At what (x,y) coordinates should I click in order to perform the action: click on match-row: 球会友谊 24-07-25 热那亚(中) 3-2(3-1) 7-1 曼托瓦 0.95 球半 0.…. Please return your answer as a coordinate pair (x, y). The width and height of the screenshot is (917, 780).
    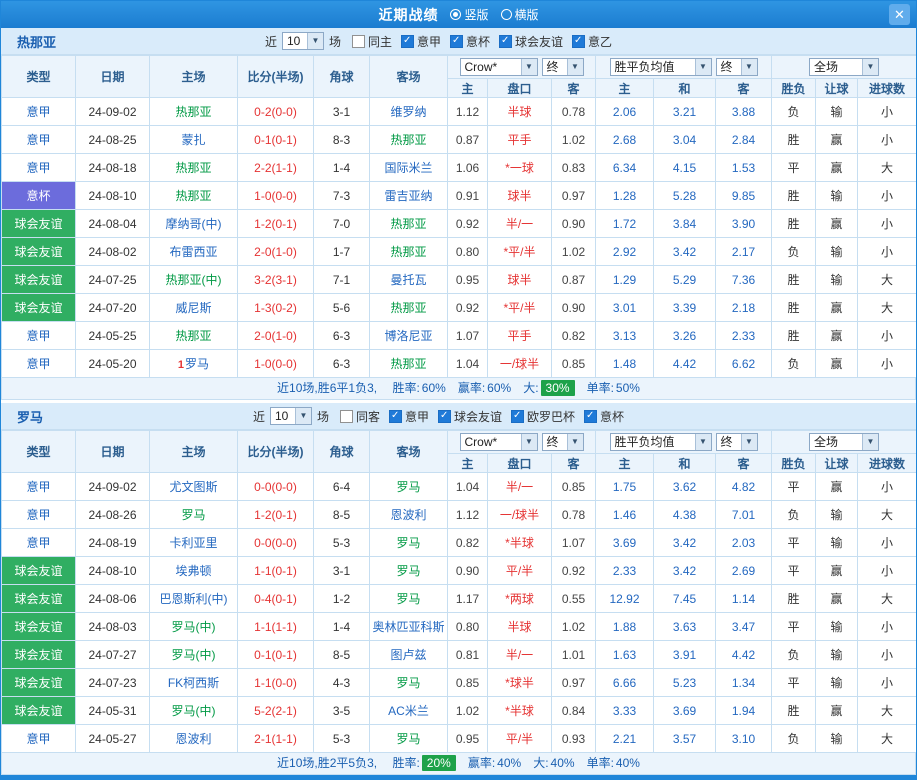
    Looking at the image, I should click on (458, 279).